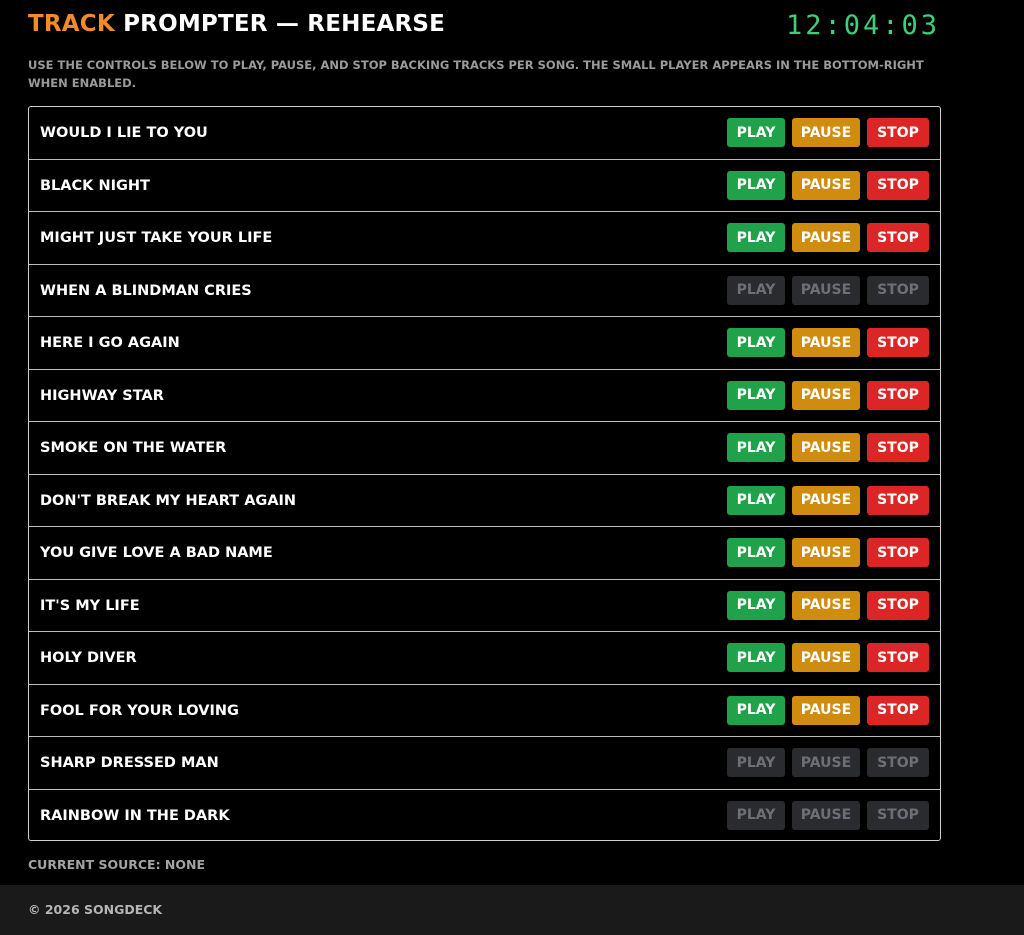 The width and height of the screenshot is (1024, 935). What do you see at coordinates (133, 448) in the screenshot?
I see `song-title: SMOKE ON THE WATER` at bounding box center [133, 448].